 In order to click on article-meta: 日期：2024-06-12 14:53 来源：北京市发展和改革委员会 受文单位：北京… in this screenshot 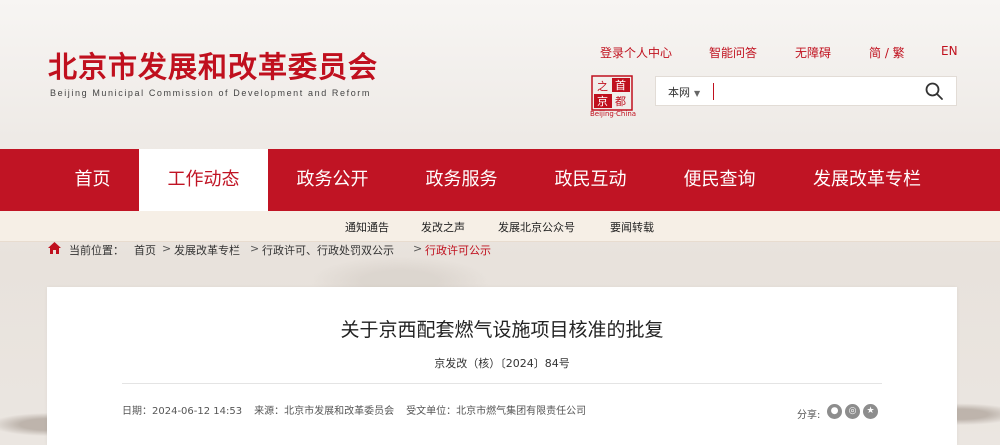, I will do `click(360, 409)`.